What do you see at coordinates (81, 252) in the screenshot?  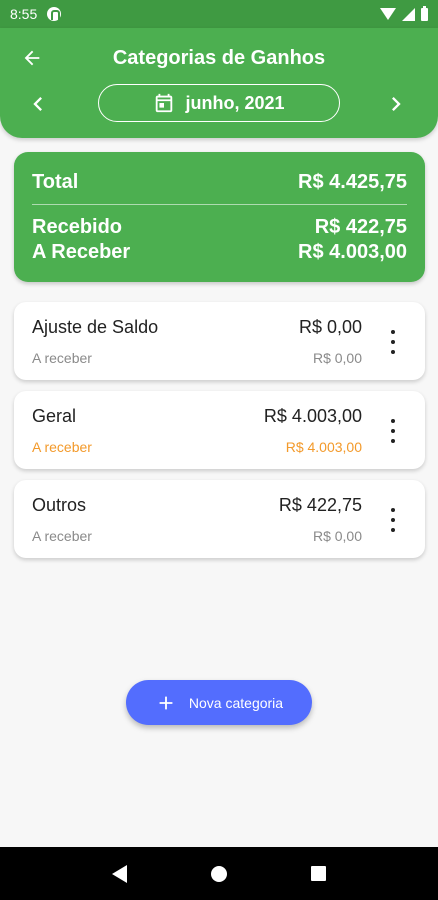 I see `areceber-label: A Receber` at bounding box center [81, 252].